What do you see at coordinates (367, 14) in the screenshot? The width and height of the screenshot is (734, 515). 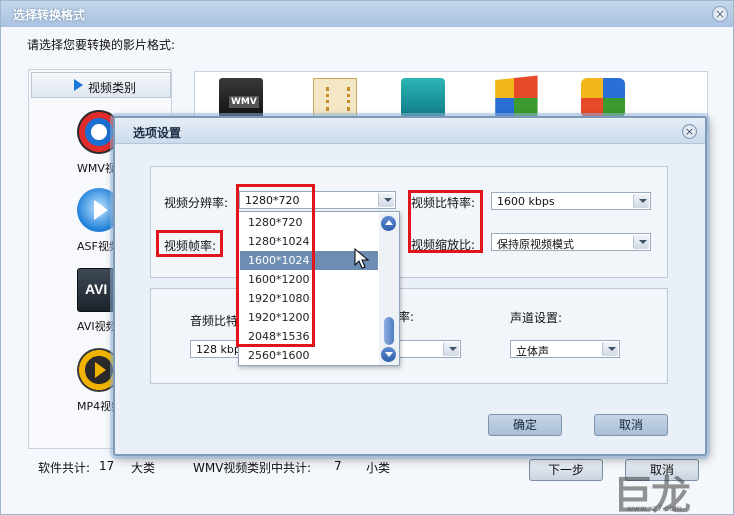 I see `main-titlebar: 选择转换格式 ×` at bounding box center [367, 14].